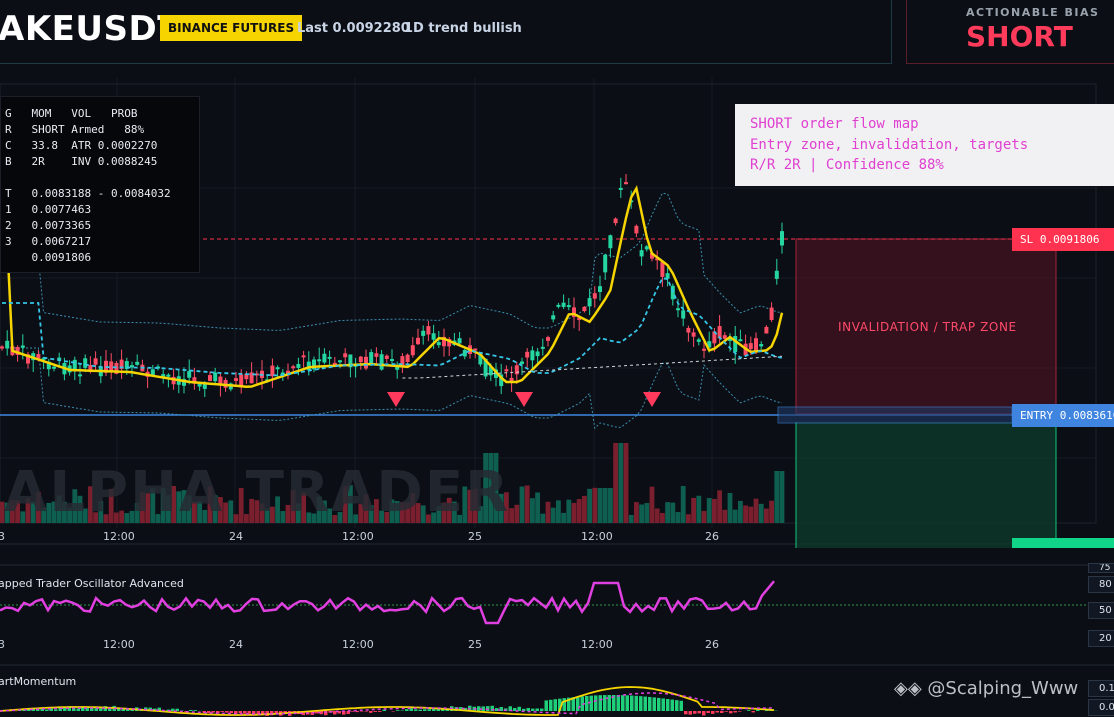 This screenshot has width=1114, height=717. Describe the element at coordinates (90, 29) in the screenshot. I see `symbol-title: AKEUSDT` at that location.